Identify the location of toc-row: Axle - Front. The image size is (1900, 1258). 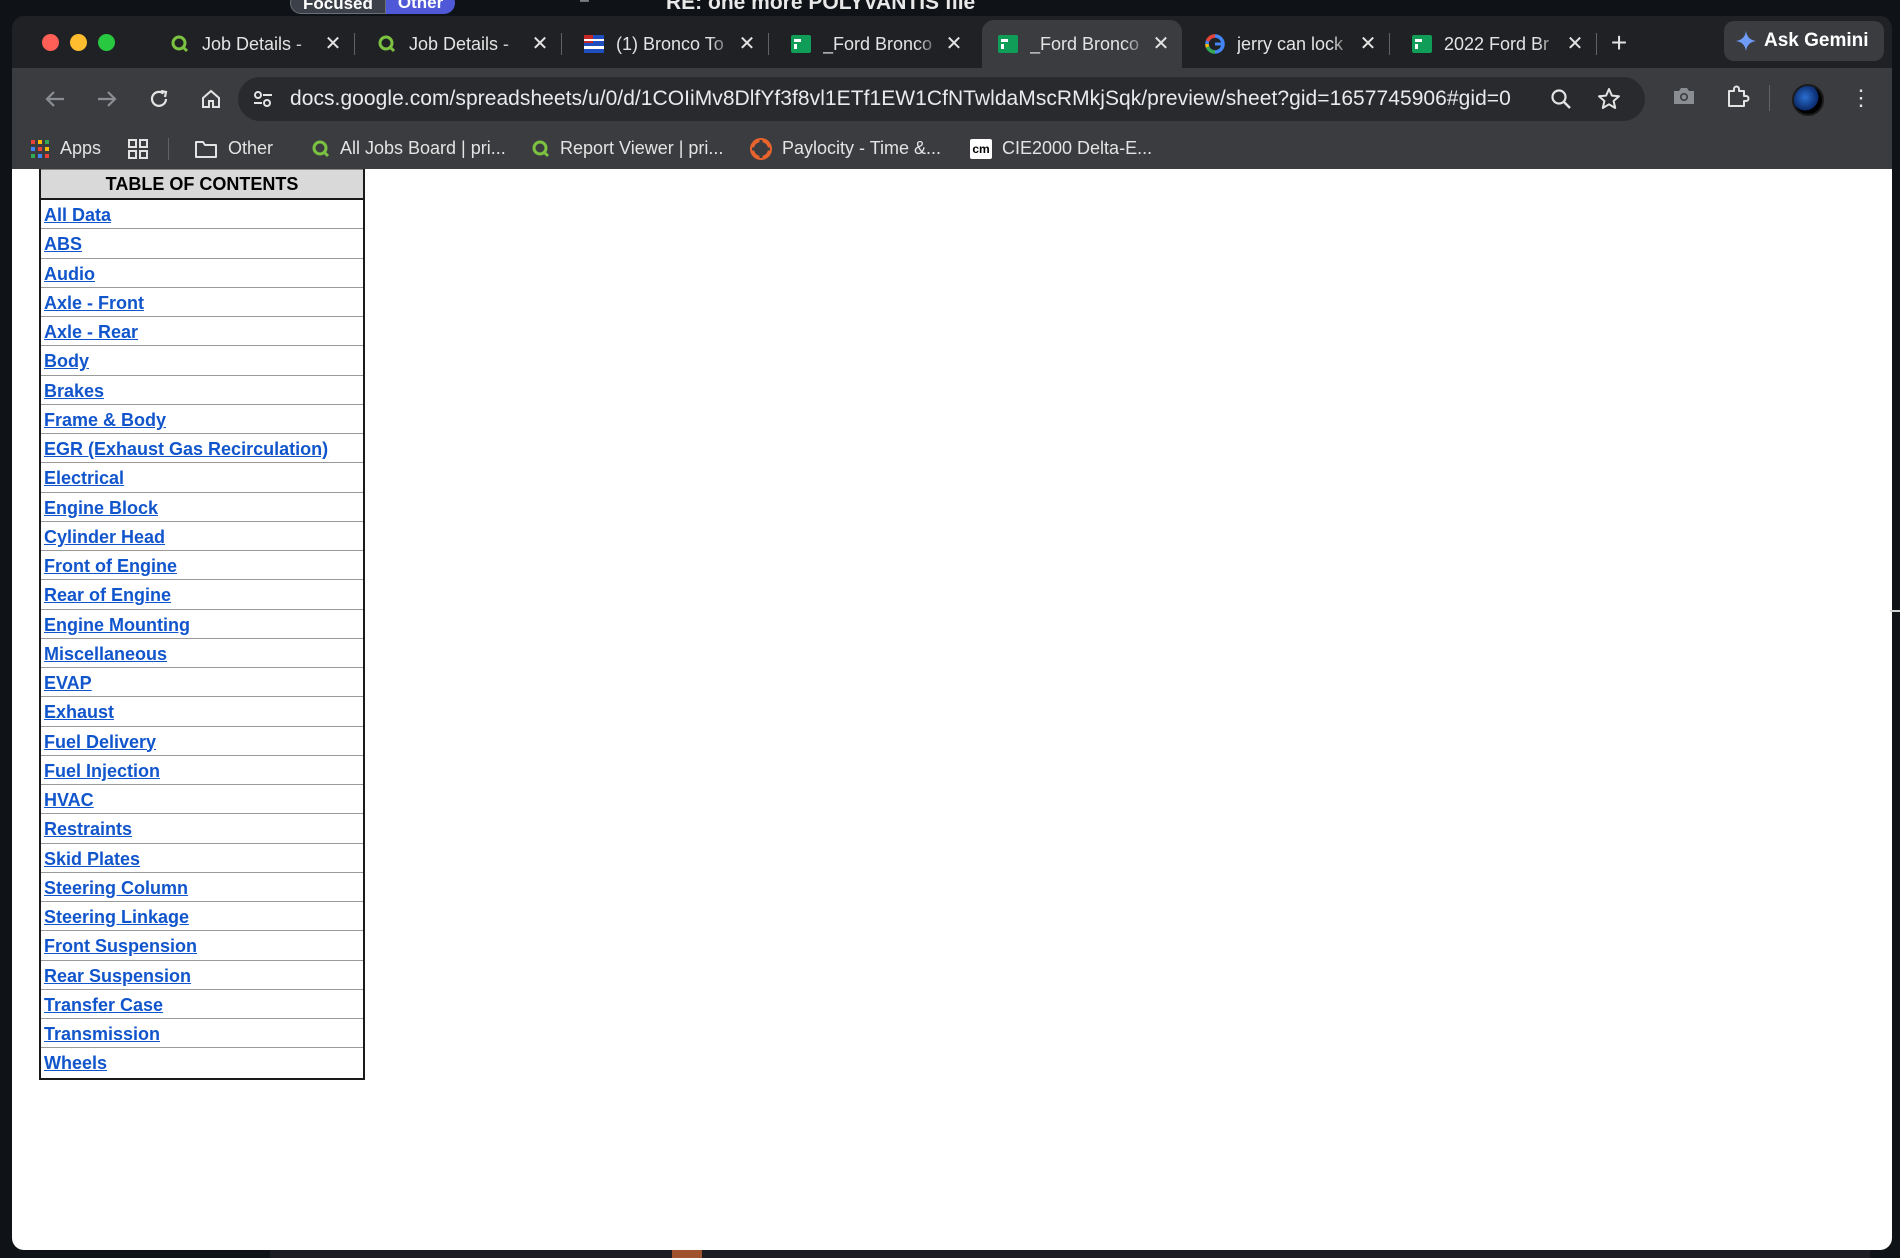
(202, 302).